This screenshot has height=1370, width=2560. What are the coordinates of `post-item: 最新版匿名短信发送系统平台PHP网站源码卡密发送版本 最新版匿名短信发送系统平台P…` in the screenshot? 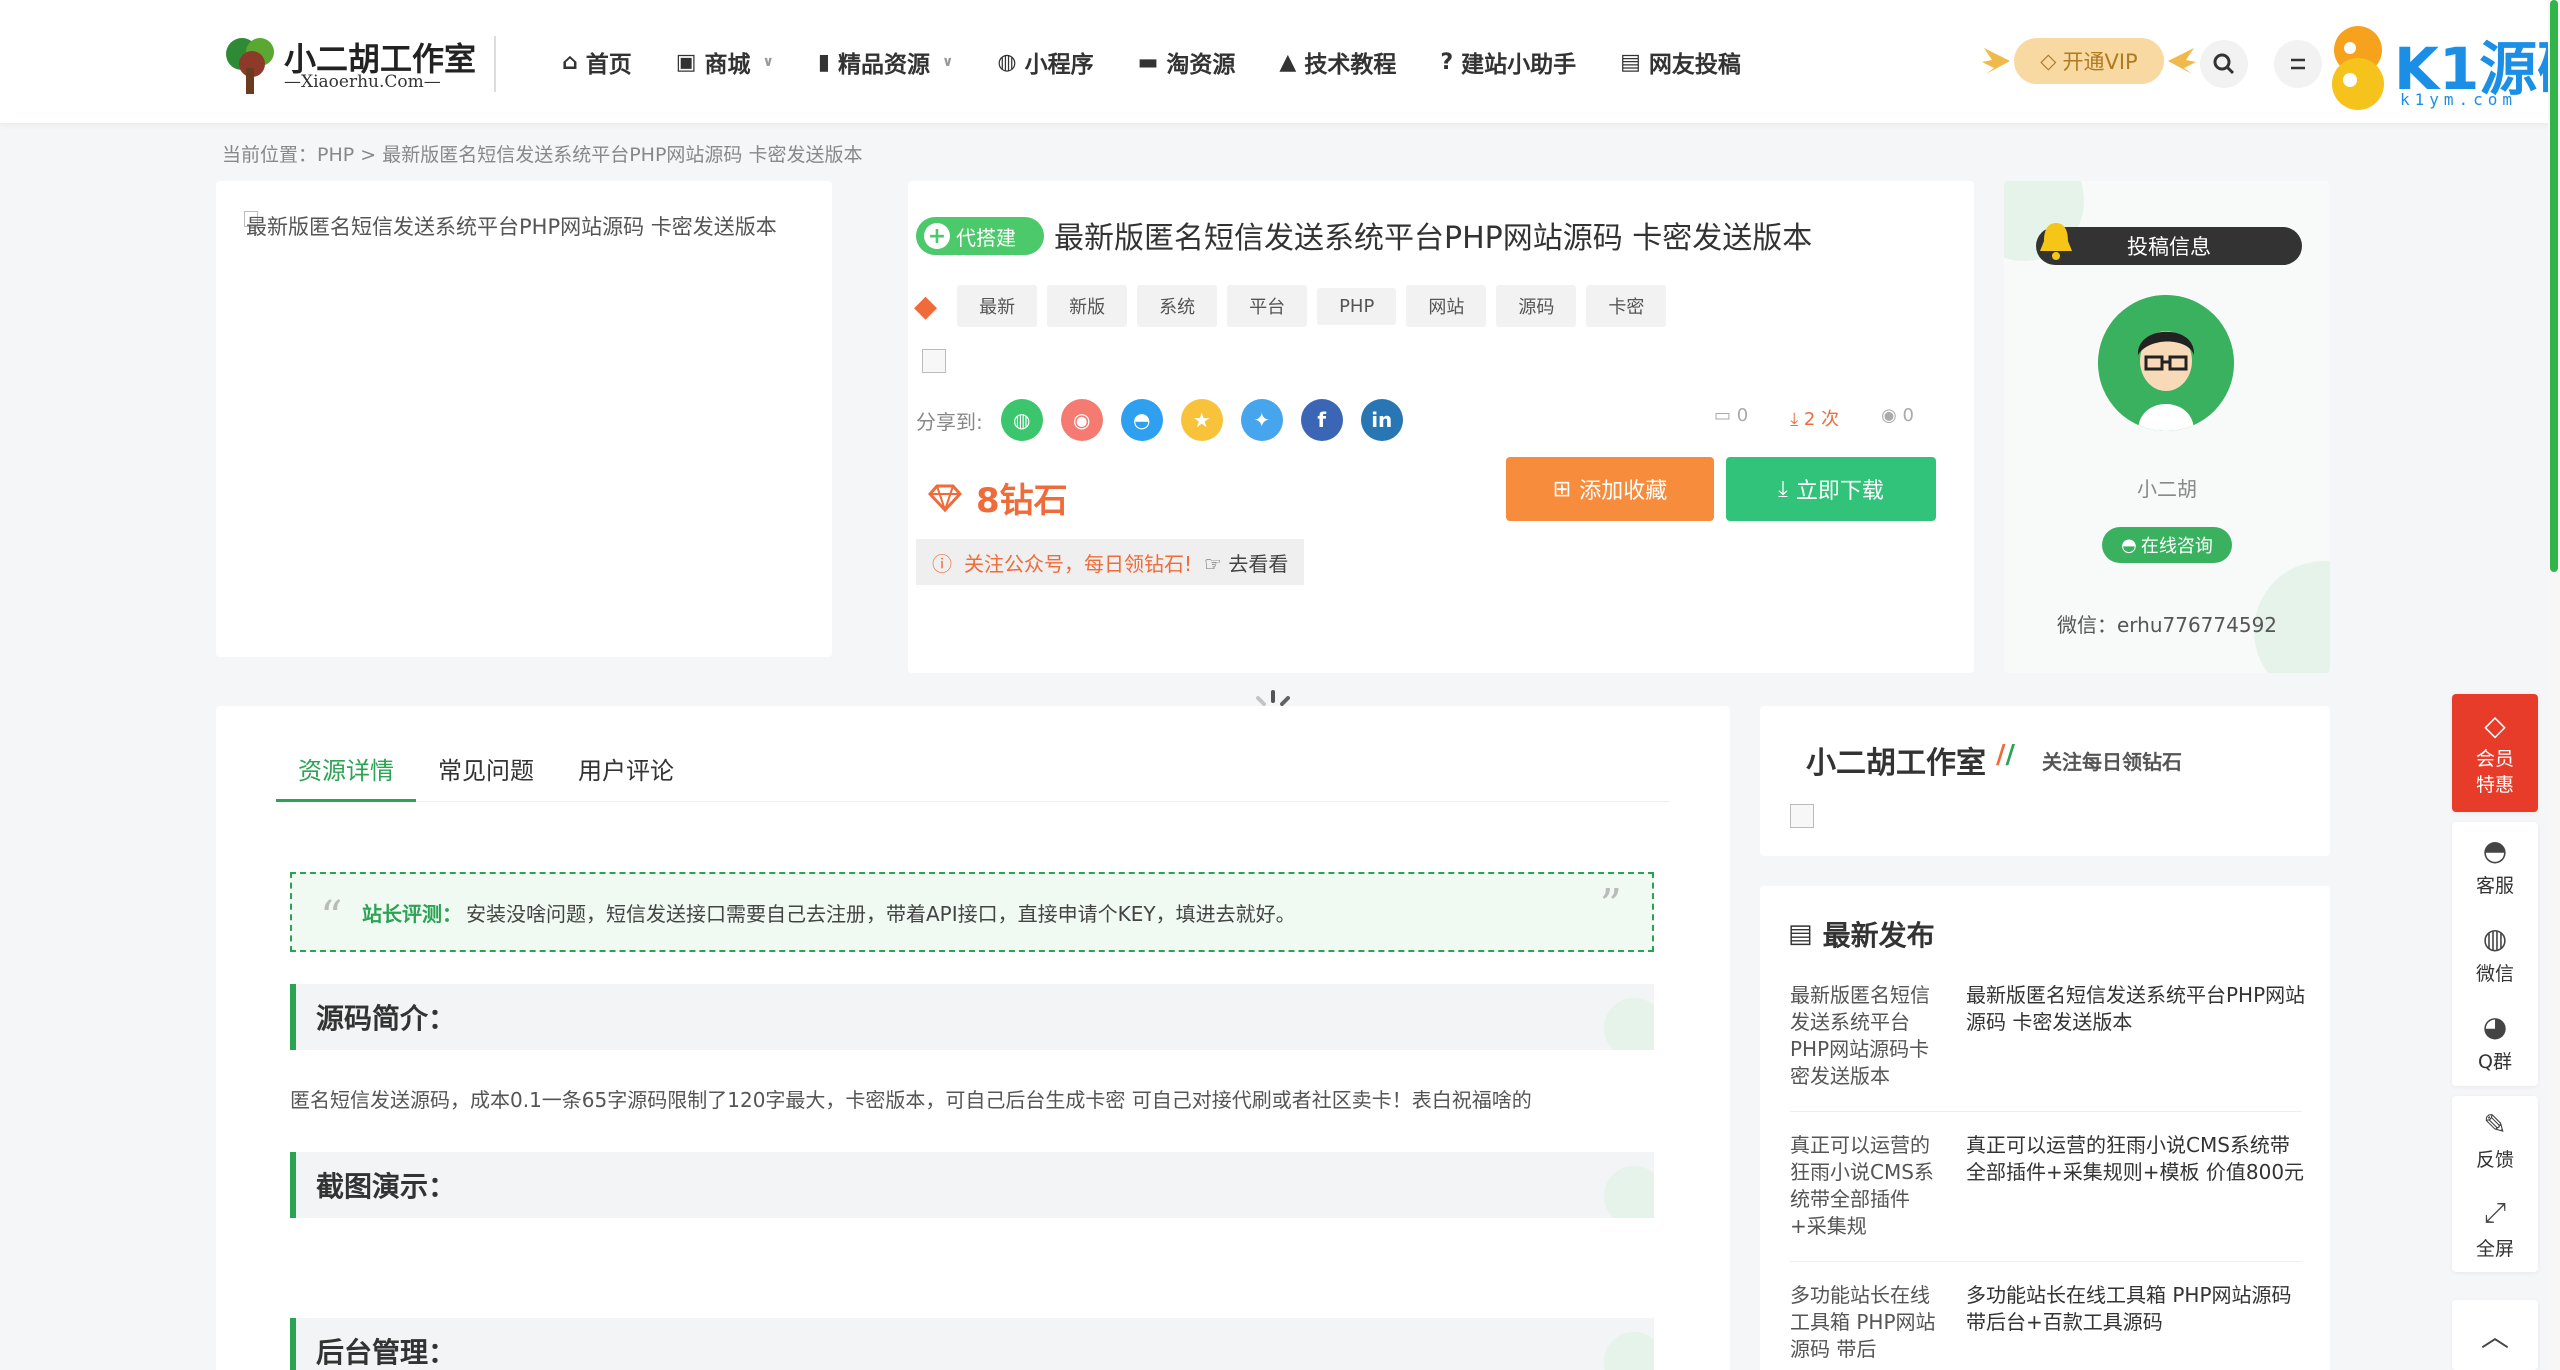 It's located at (2047, 1047).